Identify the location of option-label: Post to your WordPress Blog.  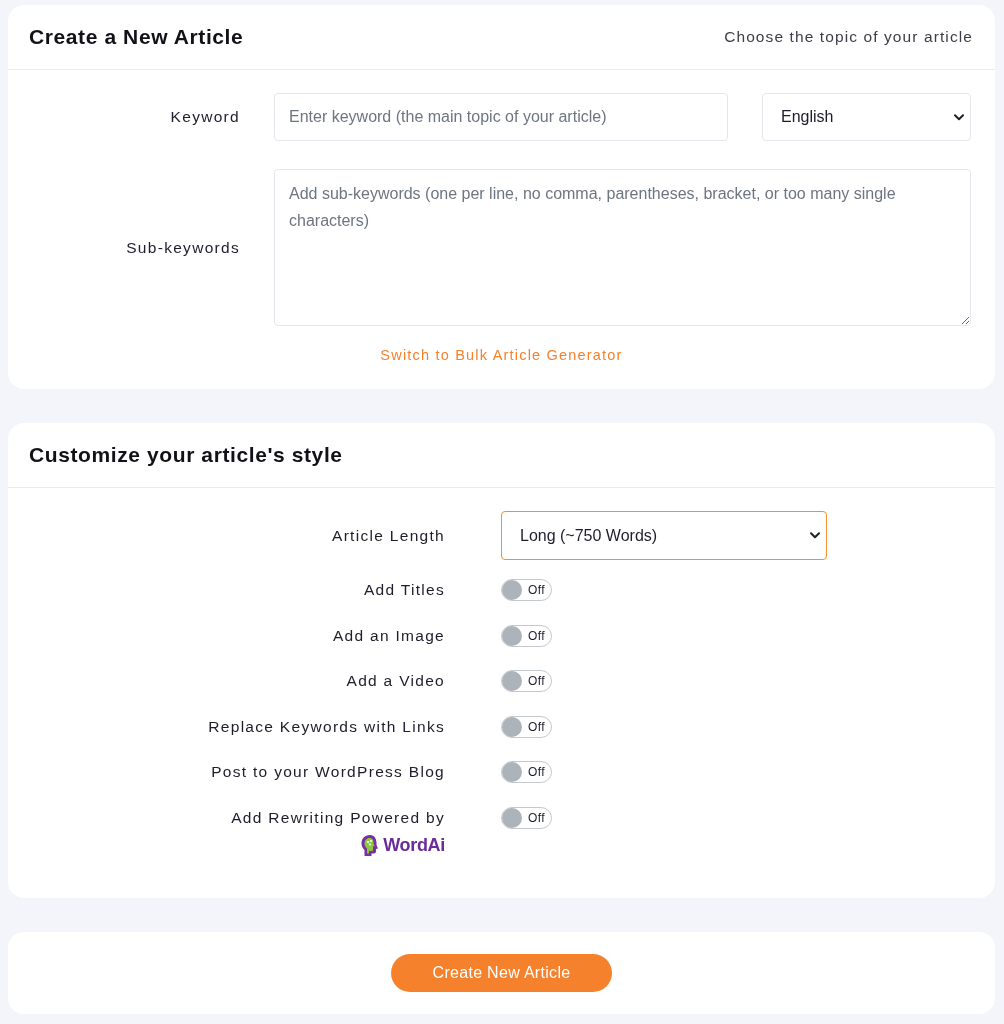
(328, 772).